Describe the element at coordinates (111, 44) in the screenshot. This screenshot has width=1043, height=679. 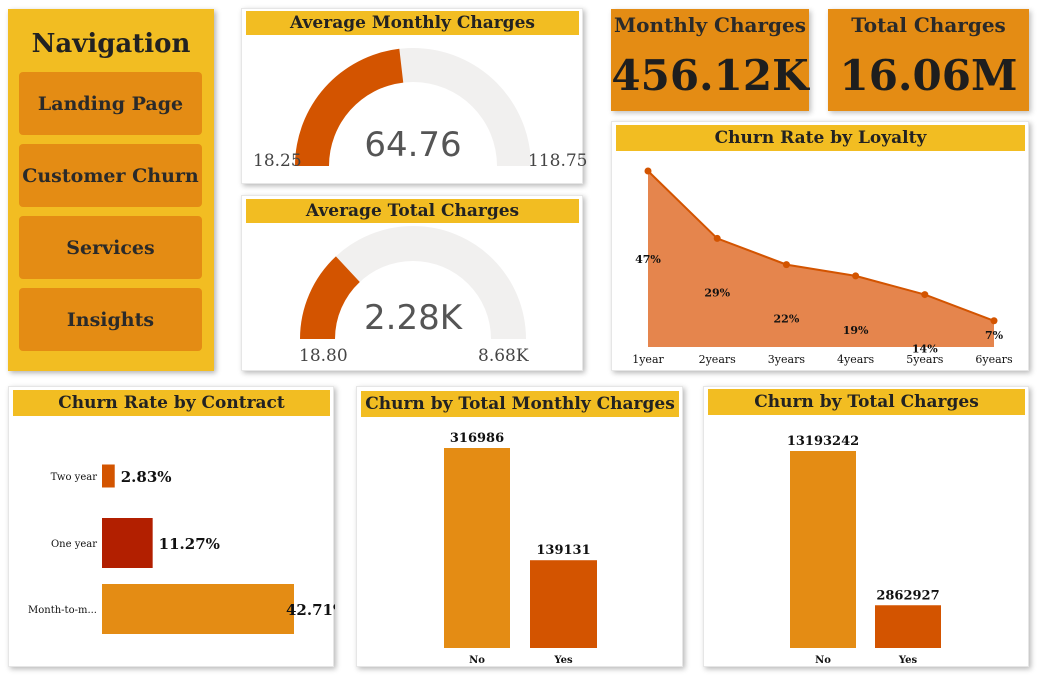
I see `navigation-title: Navigation` at that location.